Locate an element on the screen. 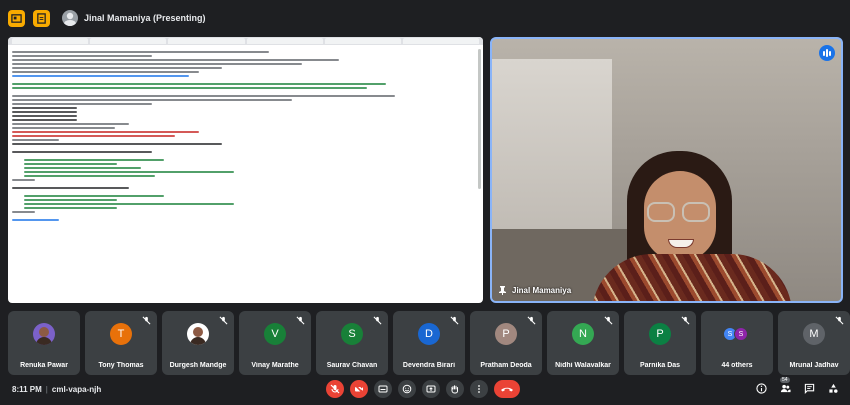 The image size is (850, 405). participant-tile: S Saurav Chavan is located at coordinates (352, 343).